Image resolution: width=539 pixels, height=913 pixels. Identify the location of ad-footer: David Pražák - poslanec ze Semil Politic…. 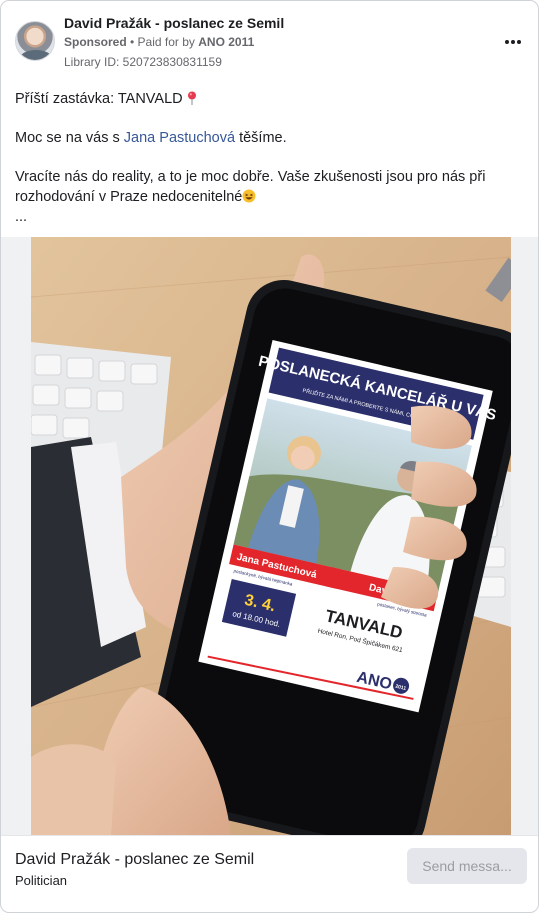
(269, 873).